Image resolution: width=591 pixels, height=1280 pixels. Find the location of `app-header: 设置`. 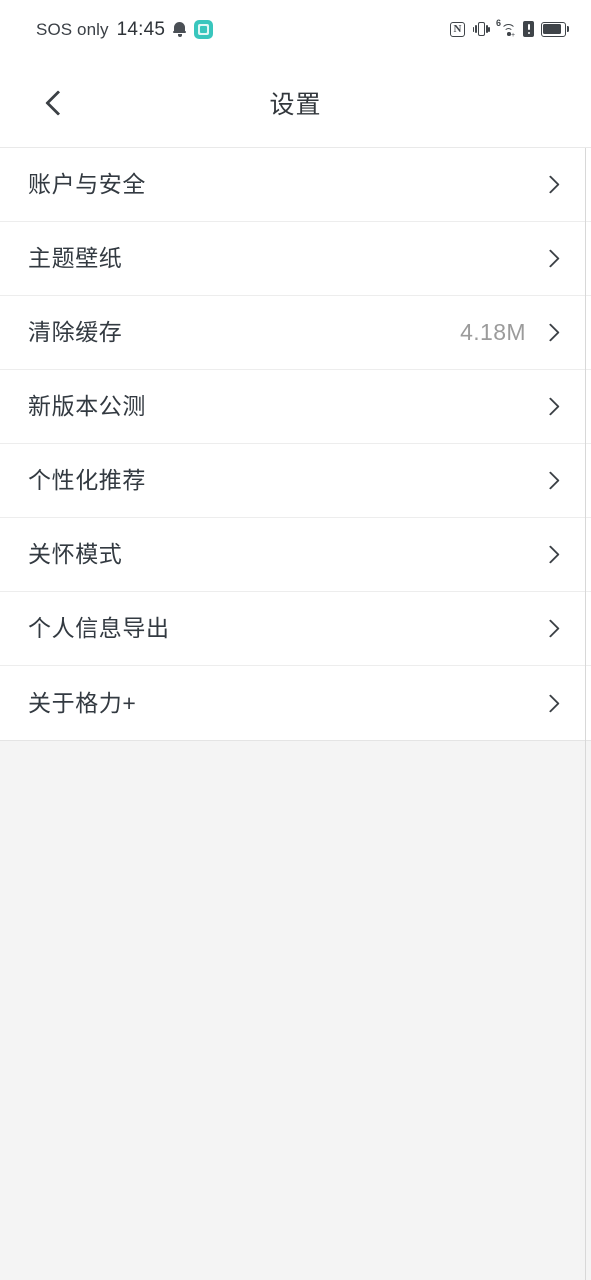

app-header: 设置 is located at coordinates (295, 103).